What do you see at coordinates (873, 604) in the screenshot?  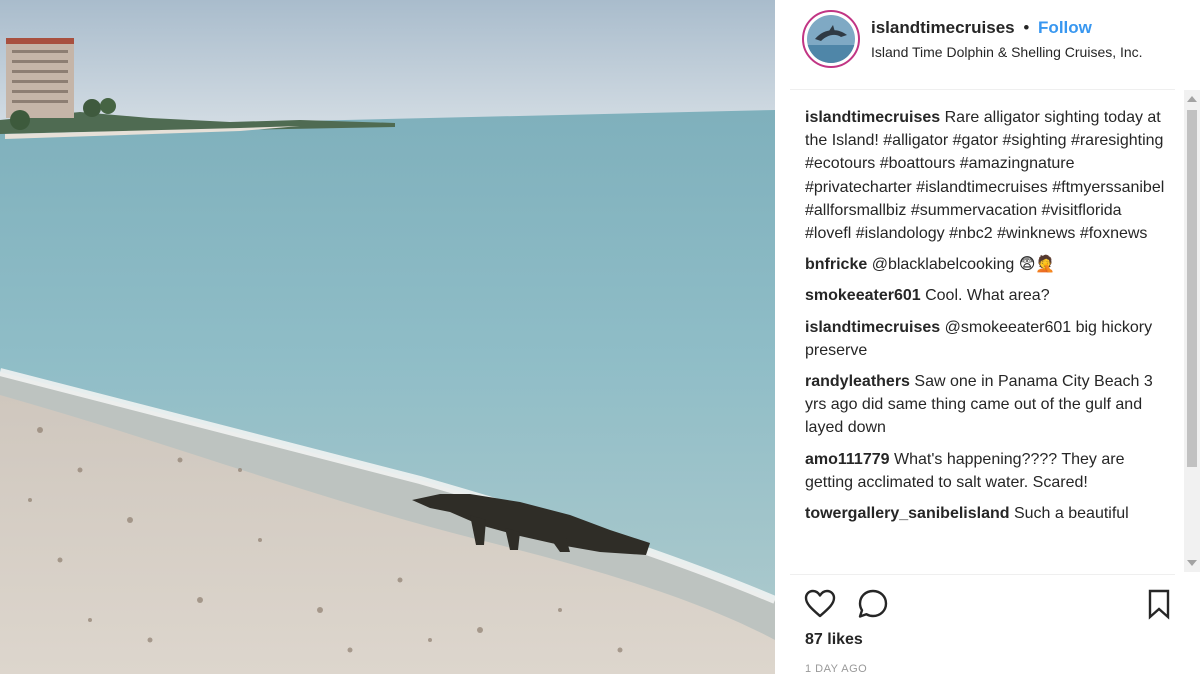 I see `speech-bubble-icon` at bounding box center [873, 604].